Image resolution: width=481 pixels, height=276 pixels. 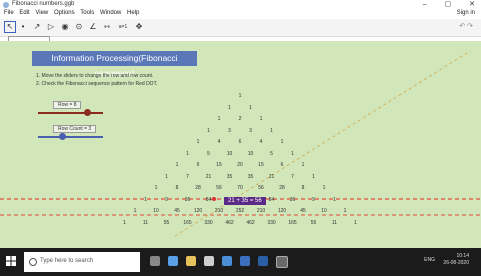 What do you see at coordinates (166, 222) in the screenshot?
I see `triangle-number: 55` at bounding box center [166, 222].